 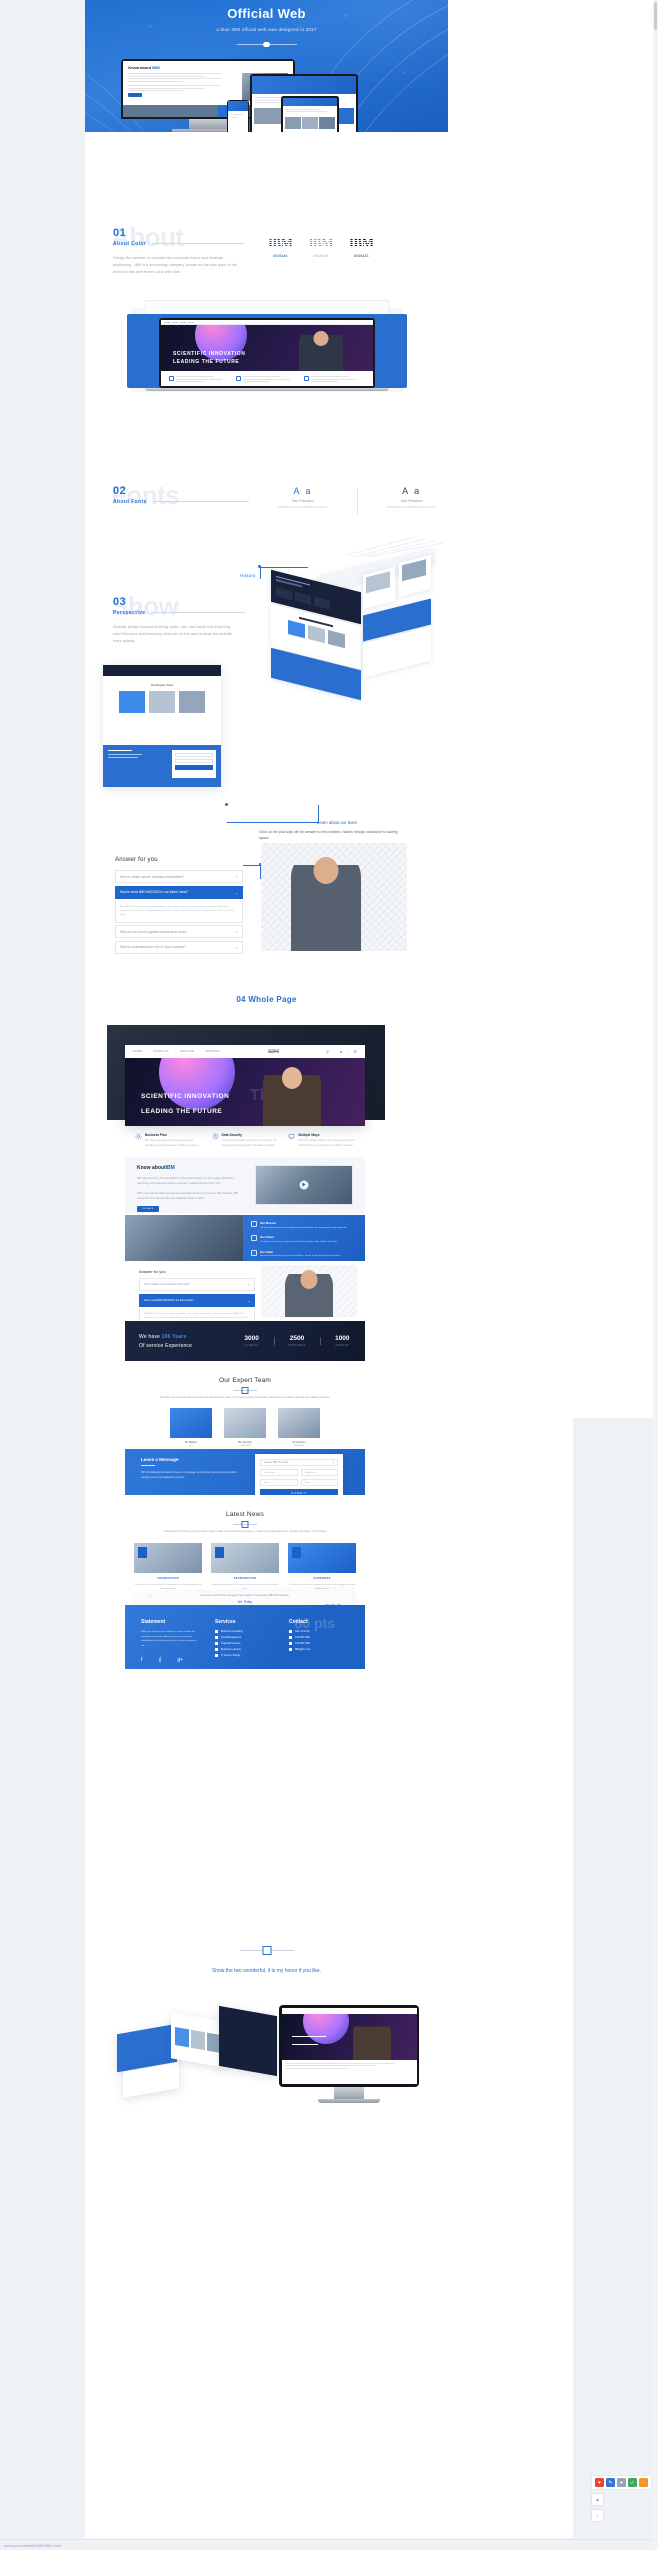 I want to click on final-imac-screen, so click(x=349, y=2046).